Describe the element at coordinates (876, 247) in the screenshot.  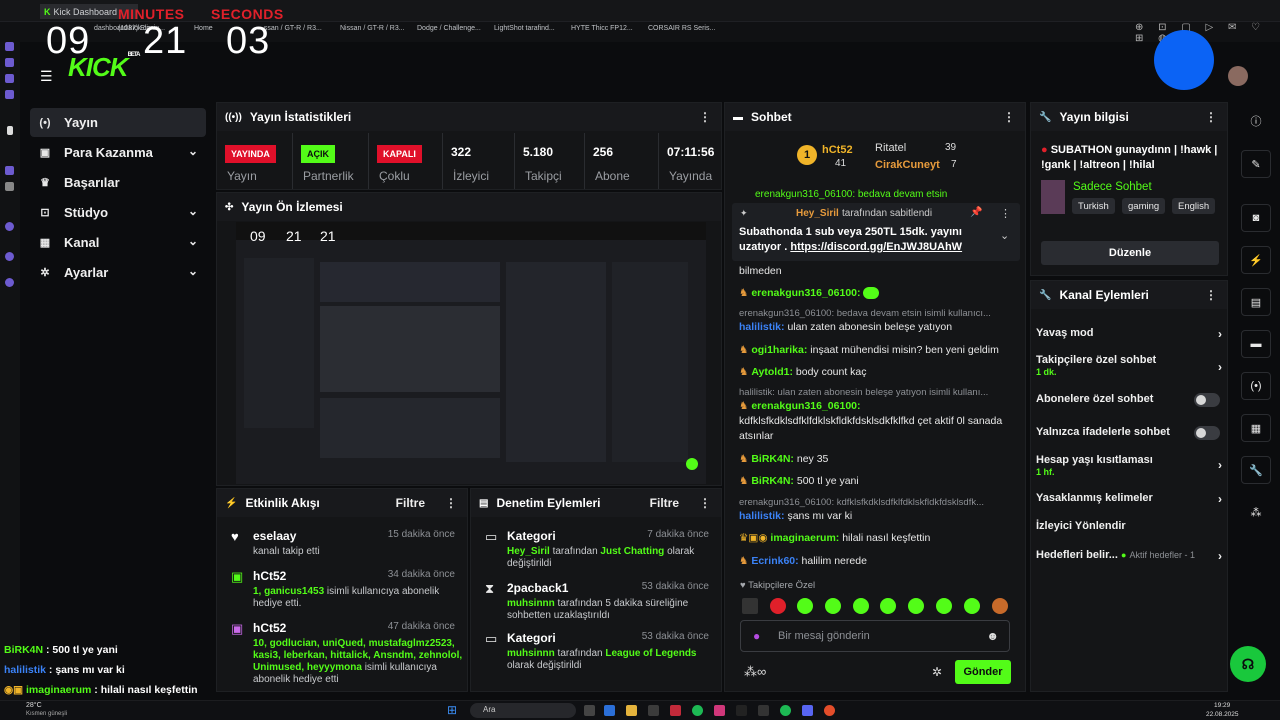
I see `pinned-link: https://discord.gg/EnJWJ8UAhW` at that location.